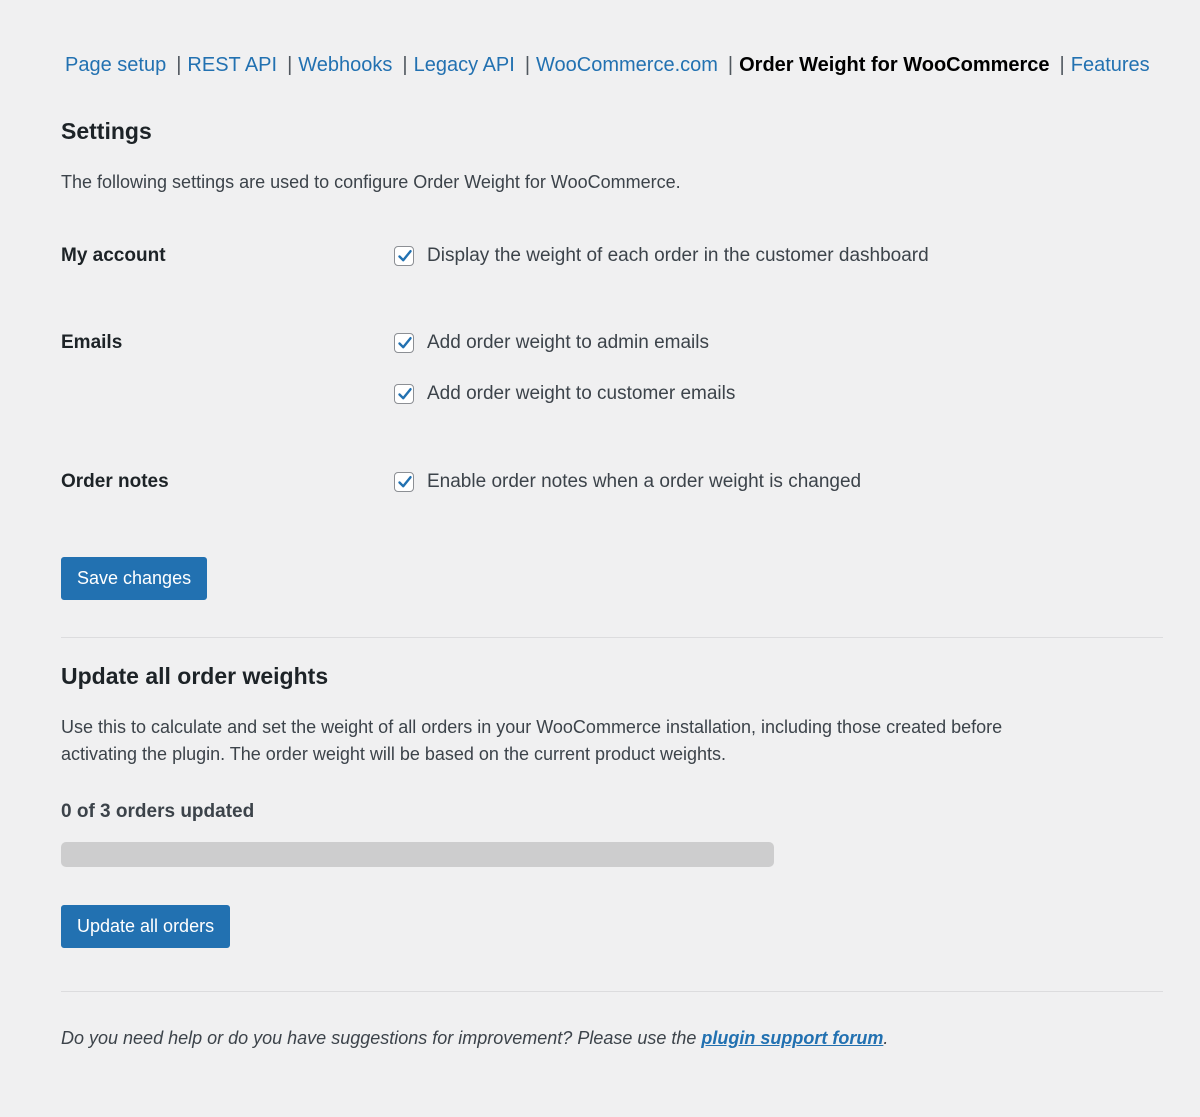 This screenshot has width=1200, height=1117. I want to click on footer-divider, so click(612, 991).